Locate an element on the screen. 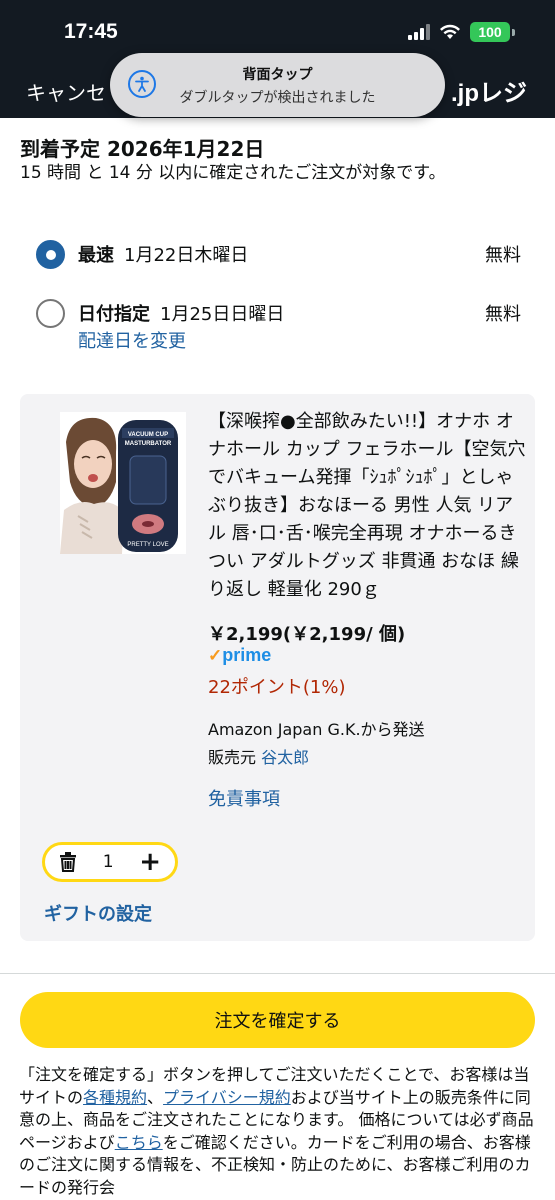 The width and height of the screenshot is (555, 1200). place-order-button: 注文を確定する is located at coordinates (277, 1020).